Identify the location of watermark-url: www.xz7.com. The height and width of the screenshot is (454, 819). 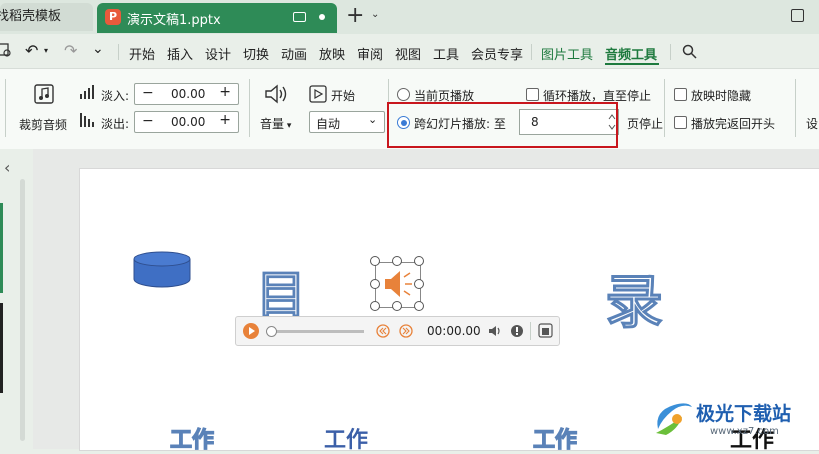
(744, 431).